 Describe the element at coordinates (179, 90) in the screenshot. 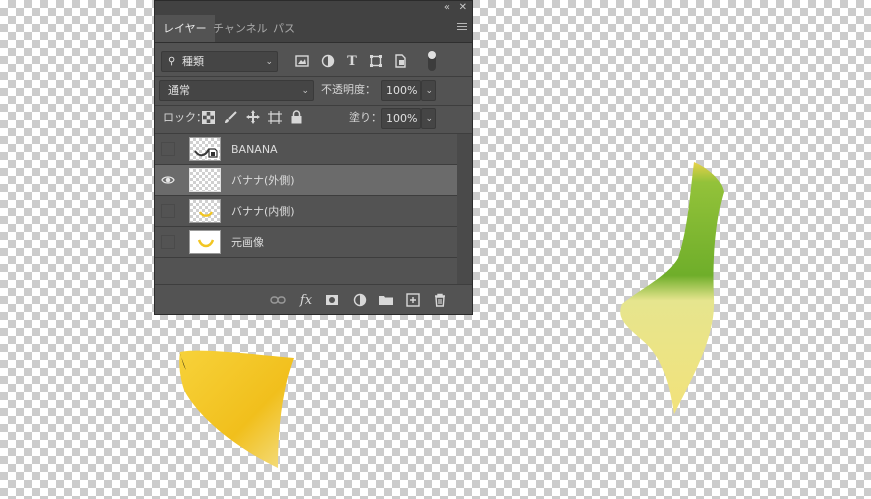

I see `blend-mode-value: 通常` at that location.